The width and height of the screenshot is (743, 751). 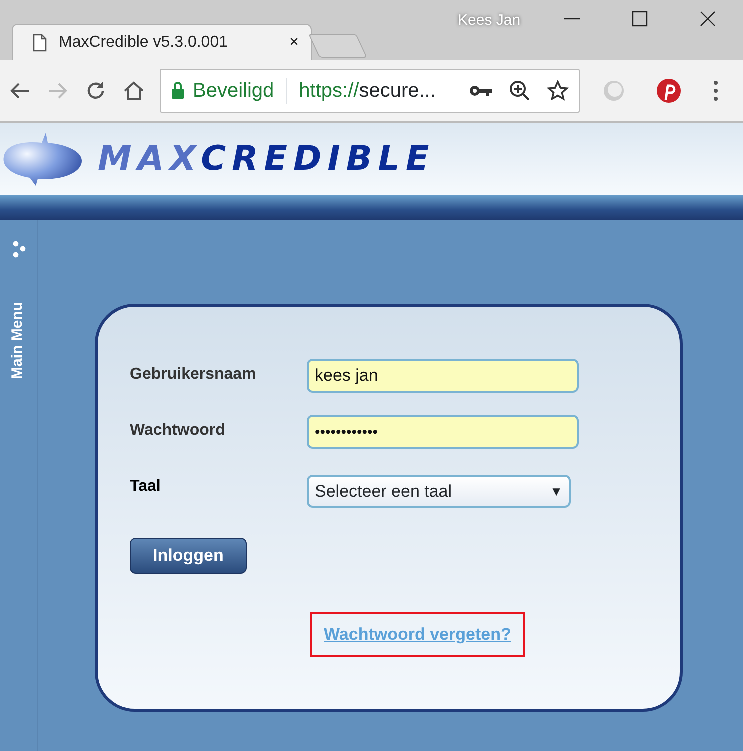 What do you see at coordinates (188, 556) in the screenshot?
I see `login-button: Inloggen` at bounding box center [188, 556].